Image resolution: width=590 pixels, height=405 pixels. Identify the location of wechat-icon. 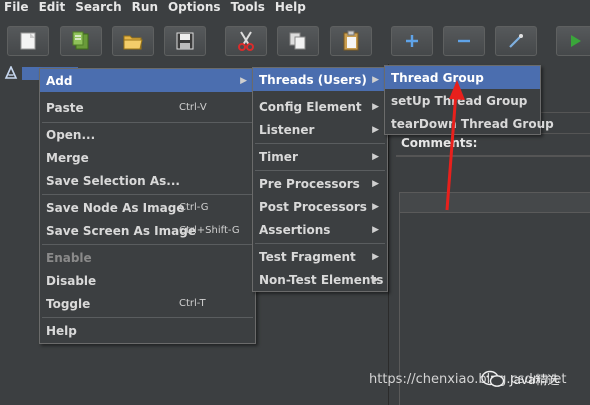
(493, 378).